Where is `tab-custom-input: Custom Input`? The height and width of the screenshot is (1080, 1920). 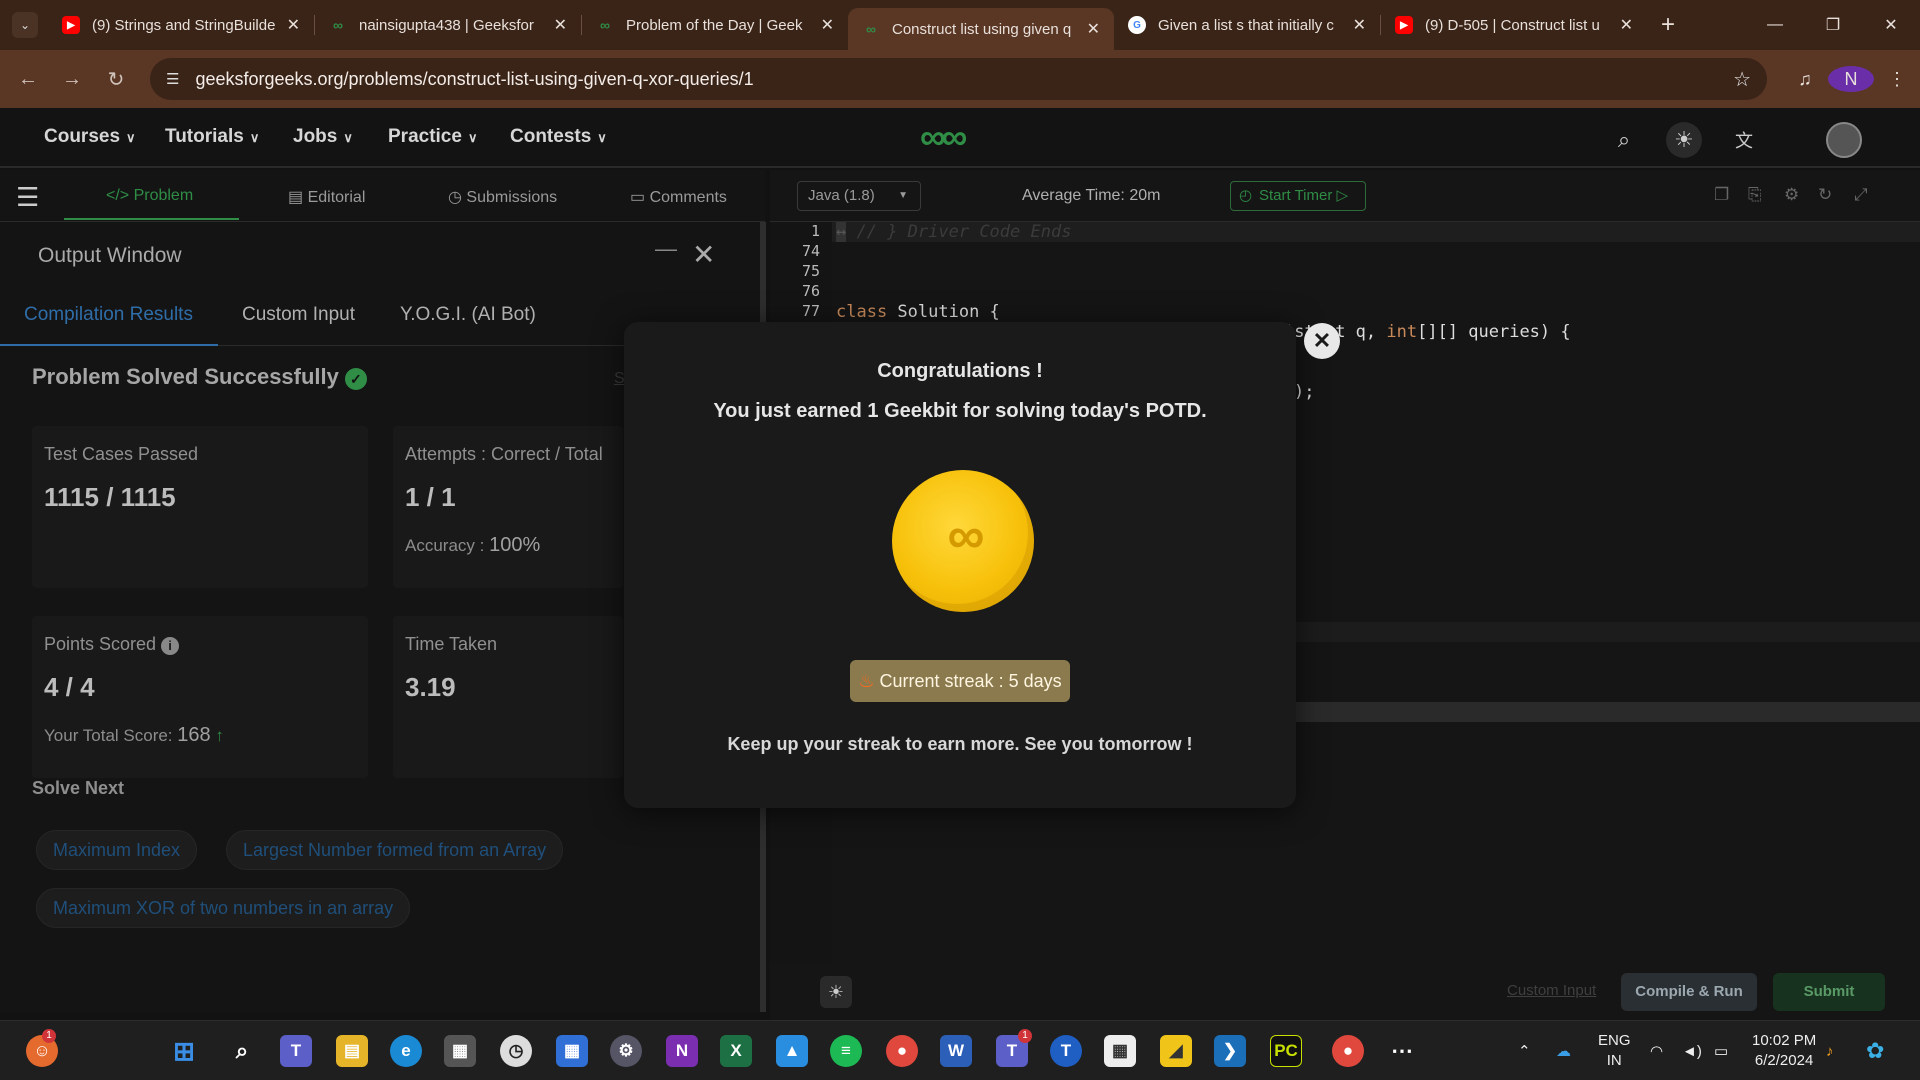
tab-custom-input: Custom Input is located at coordinates (298, 315).